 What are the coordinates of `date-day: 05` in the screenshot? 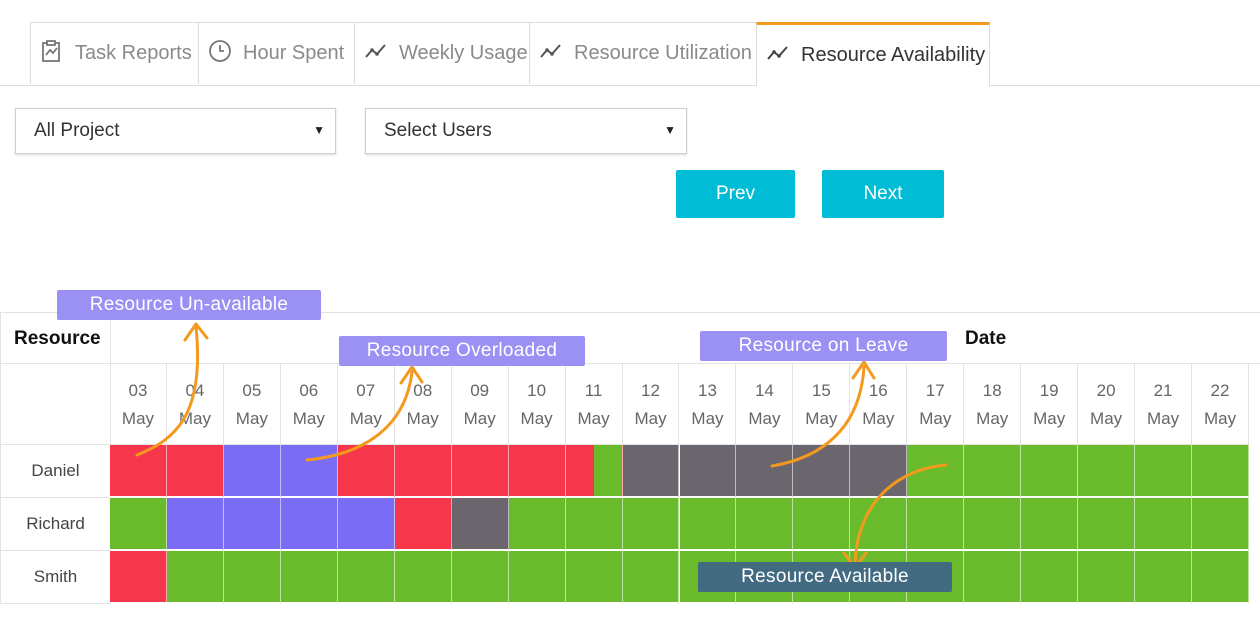 It's located at (252, 390).